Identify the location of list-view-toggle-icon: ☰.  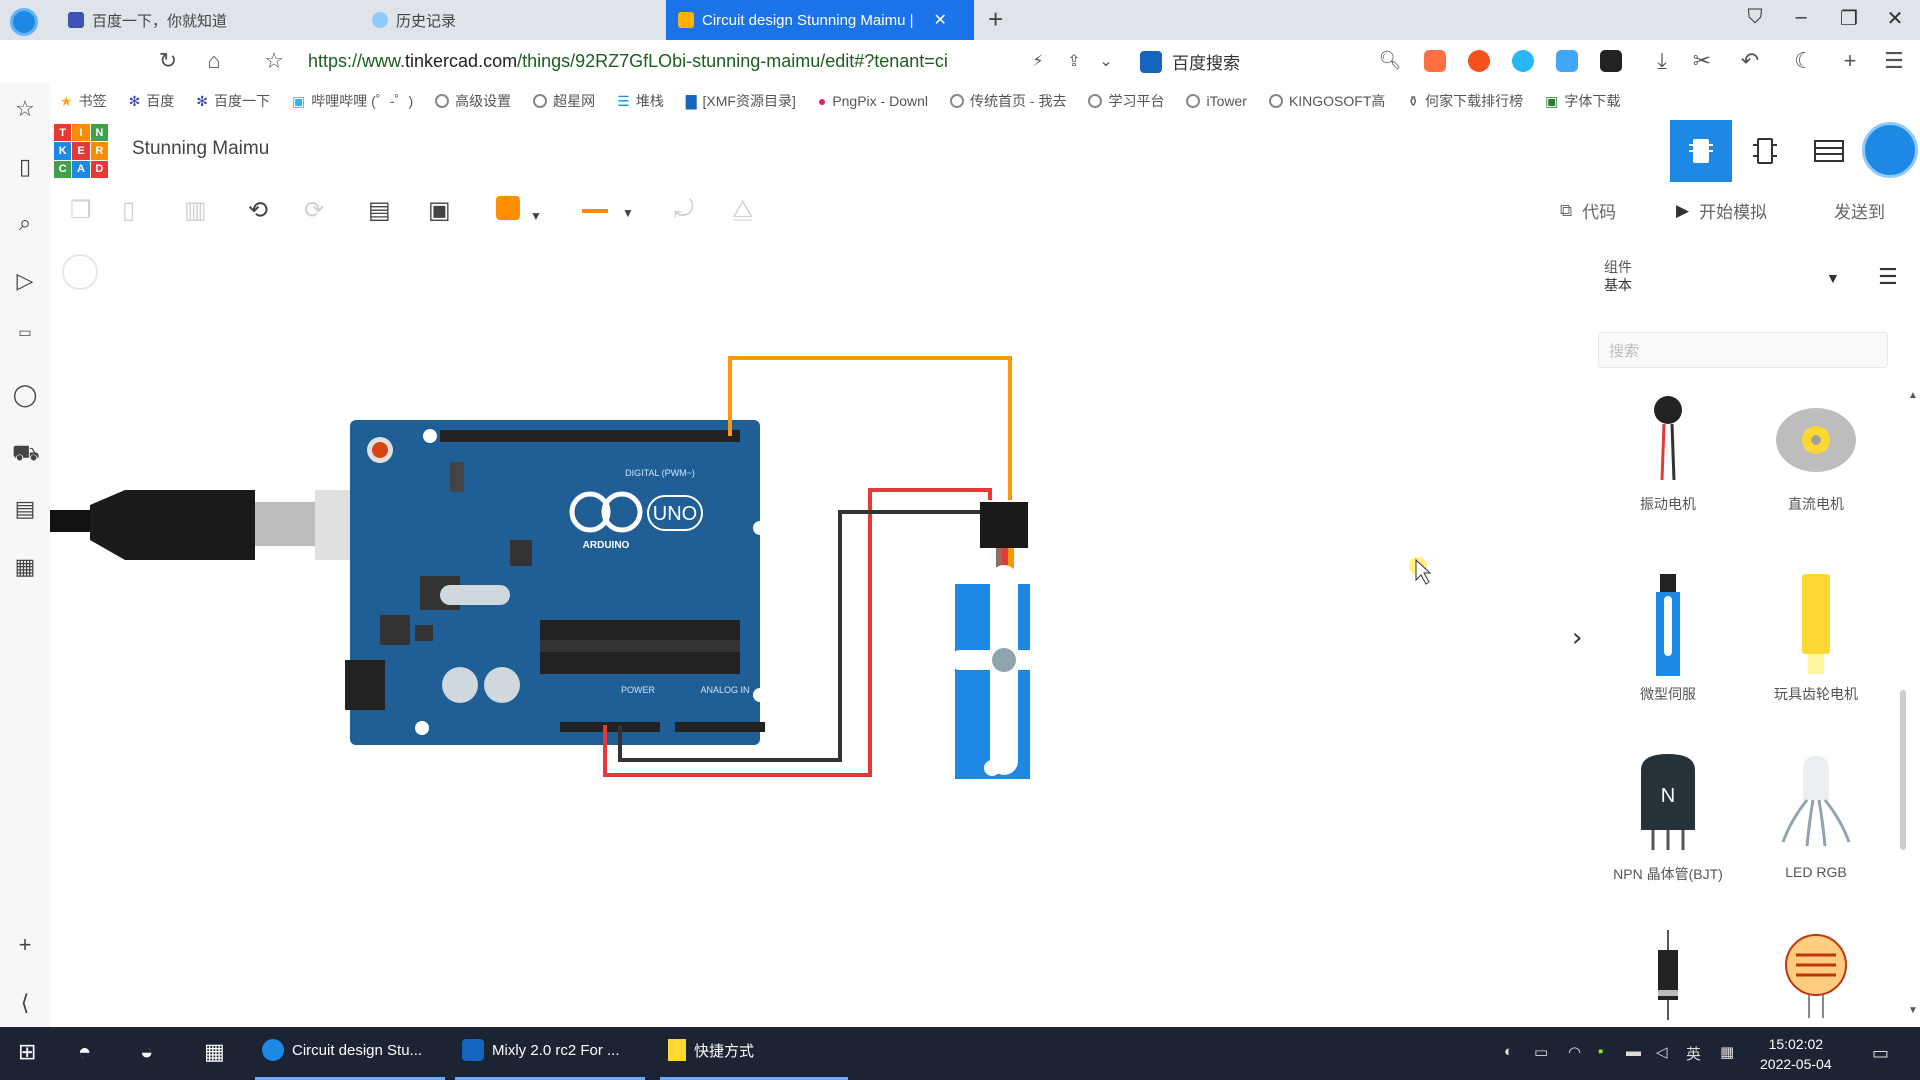
(1888, 277).